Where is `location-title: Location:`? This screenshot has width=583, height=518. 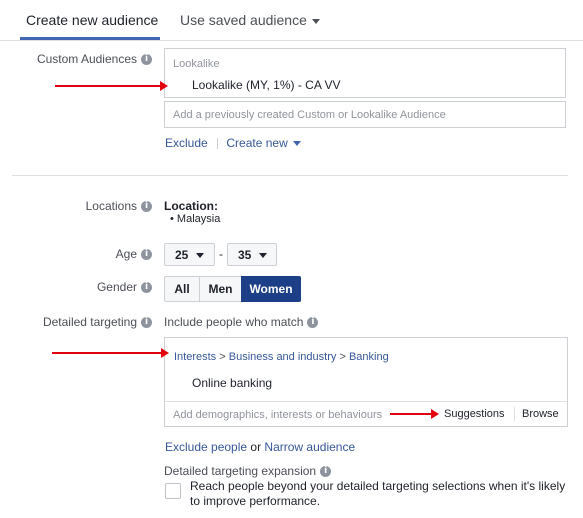
location-title: Location: is located at coordinates (191, 206).